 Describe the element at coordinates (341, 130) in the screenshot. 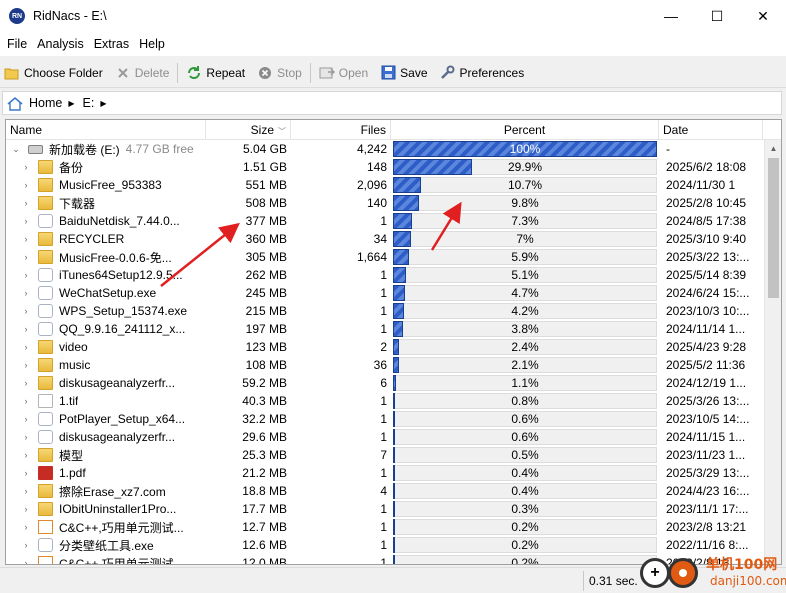

I see `column-files: Files` at that location.